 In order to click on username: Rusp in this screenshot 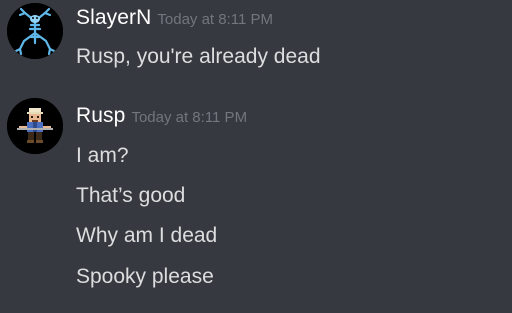, I will do `click(100, 115)`.